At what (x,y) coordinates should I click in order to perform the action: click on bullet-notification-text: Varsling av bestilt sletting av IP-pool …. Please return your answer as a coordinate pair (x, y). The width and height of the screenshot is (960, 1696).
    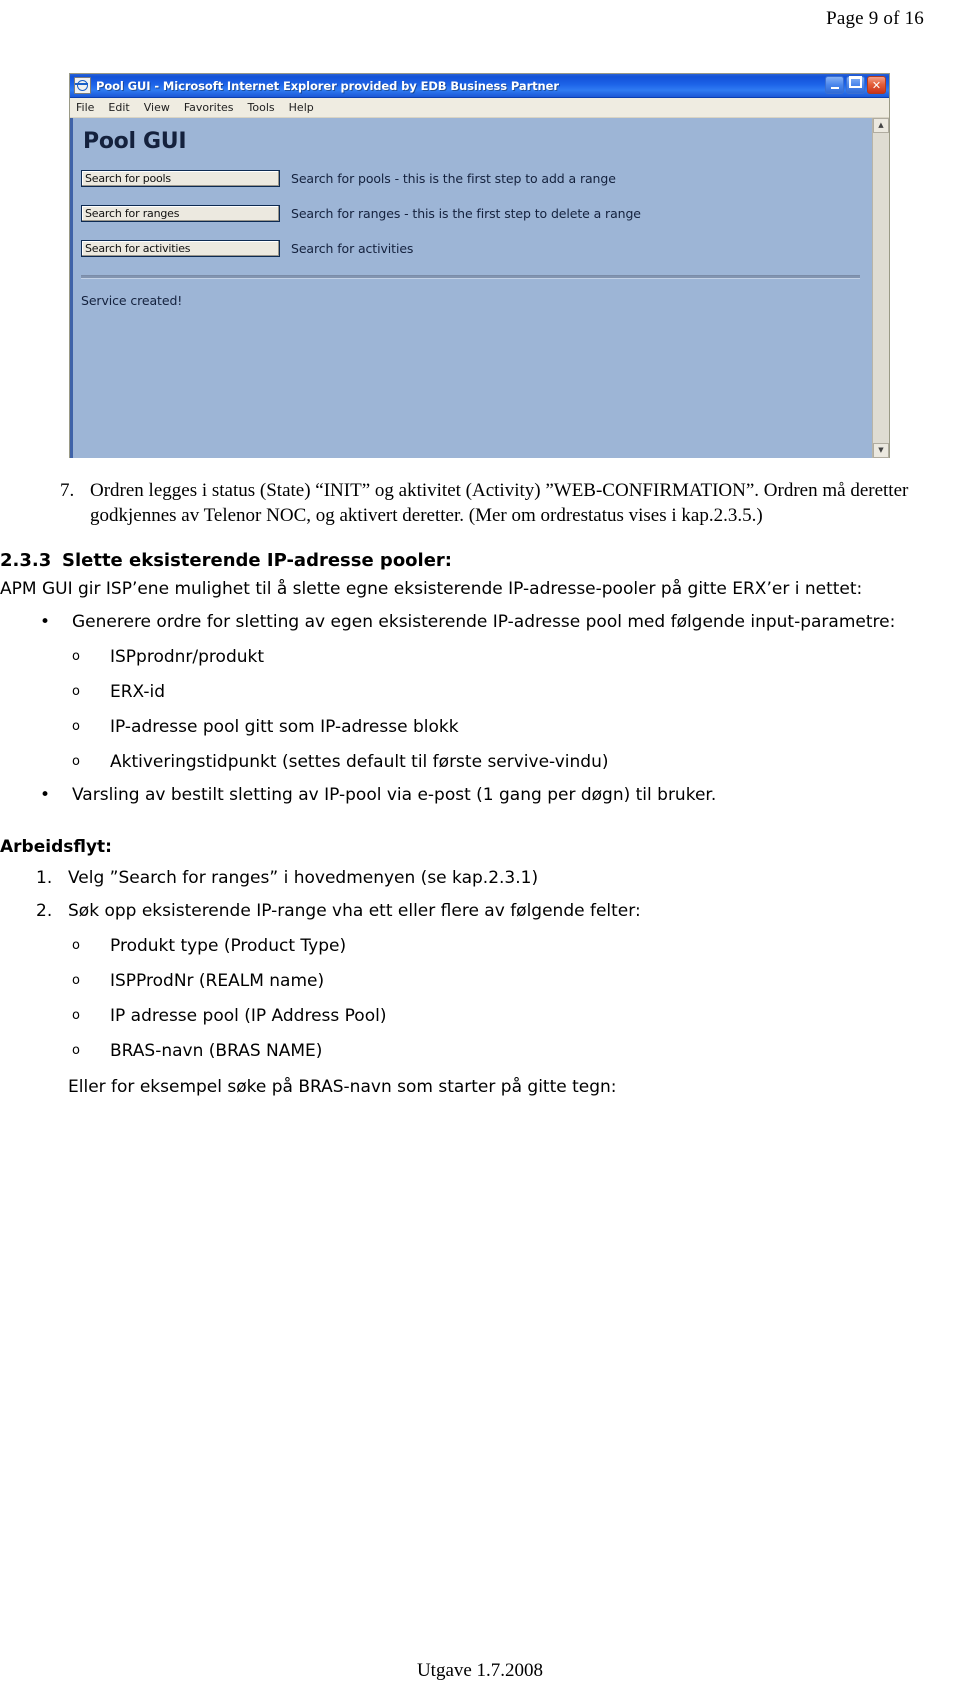
    Looking at the image, I should click on (394, 795).